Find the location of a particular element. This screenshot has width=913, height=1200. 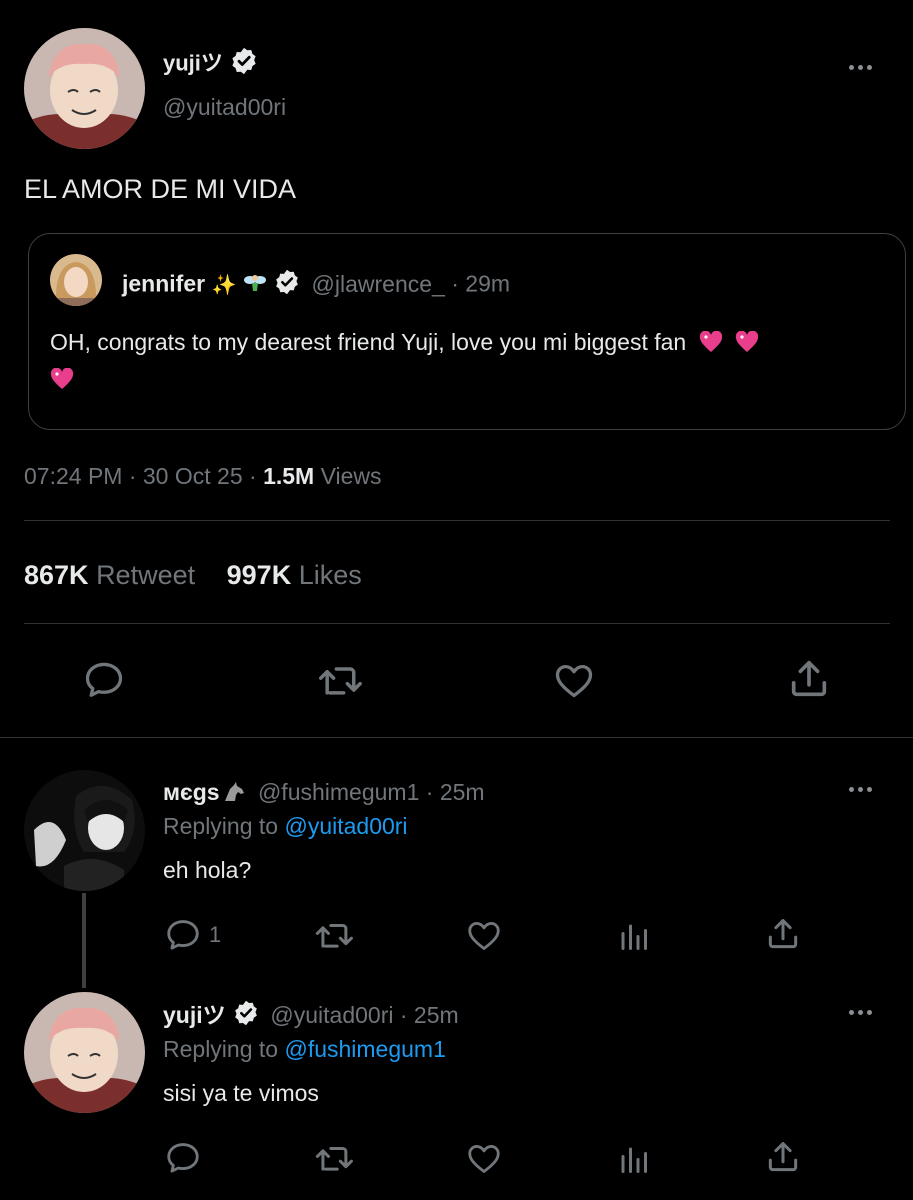

views-count: 1.5M is located at coordinates (289, 476).